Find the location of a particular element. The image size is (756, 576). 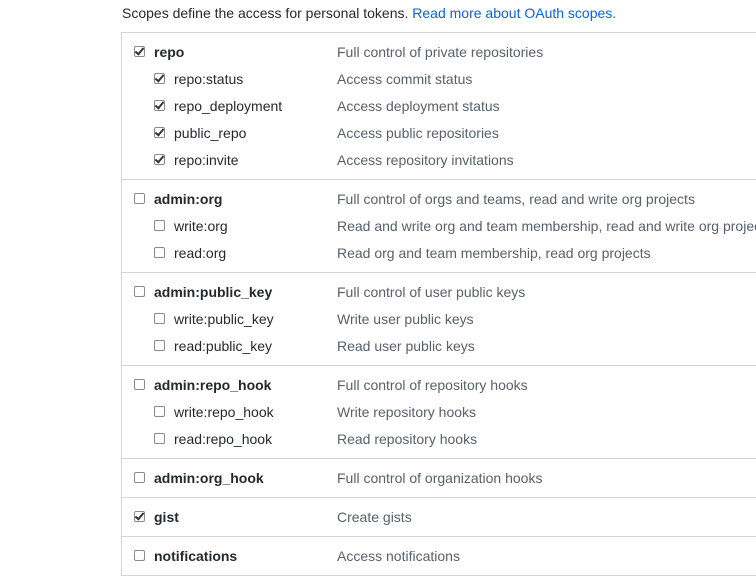

scope-description: Create gists is located at coordinates (374, 517).